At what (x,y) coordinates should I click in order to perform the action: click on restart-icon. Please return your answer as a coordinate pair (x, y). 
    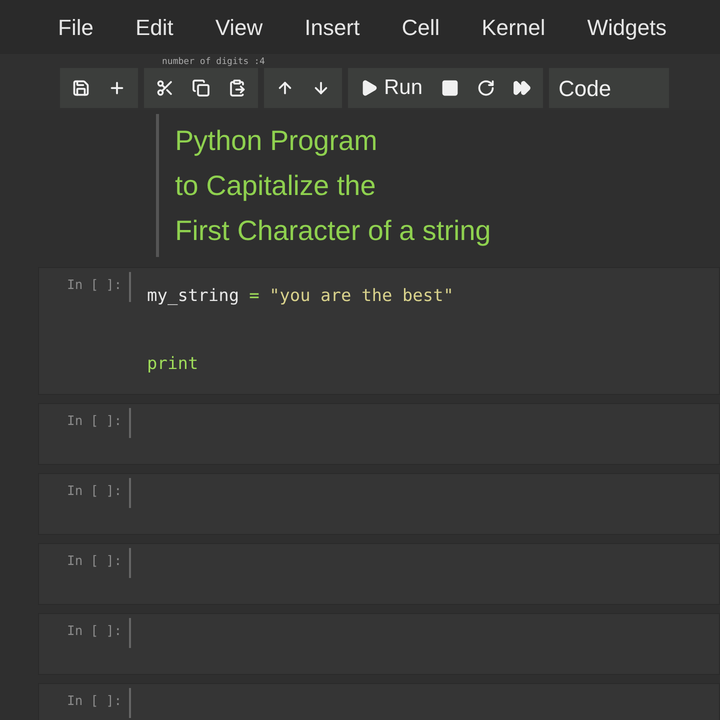
    Looking at the image, I should click on (485, 88).